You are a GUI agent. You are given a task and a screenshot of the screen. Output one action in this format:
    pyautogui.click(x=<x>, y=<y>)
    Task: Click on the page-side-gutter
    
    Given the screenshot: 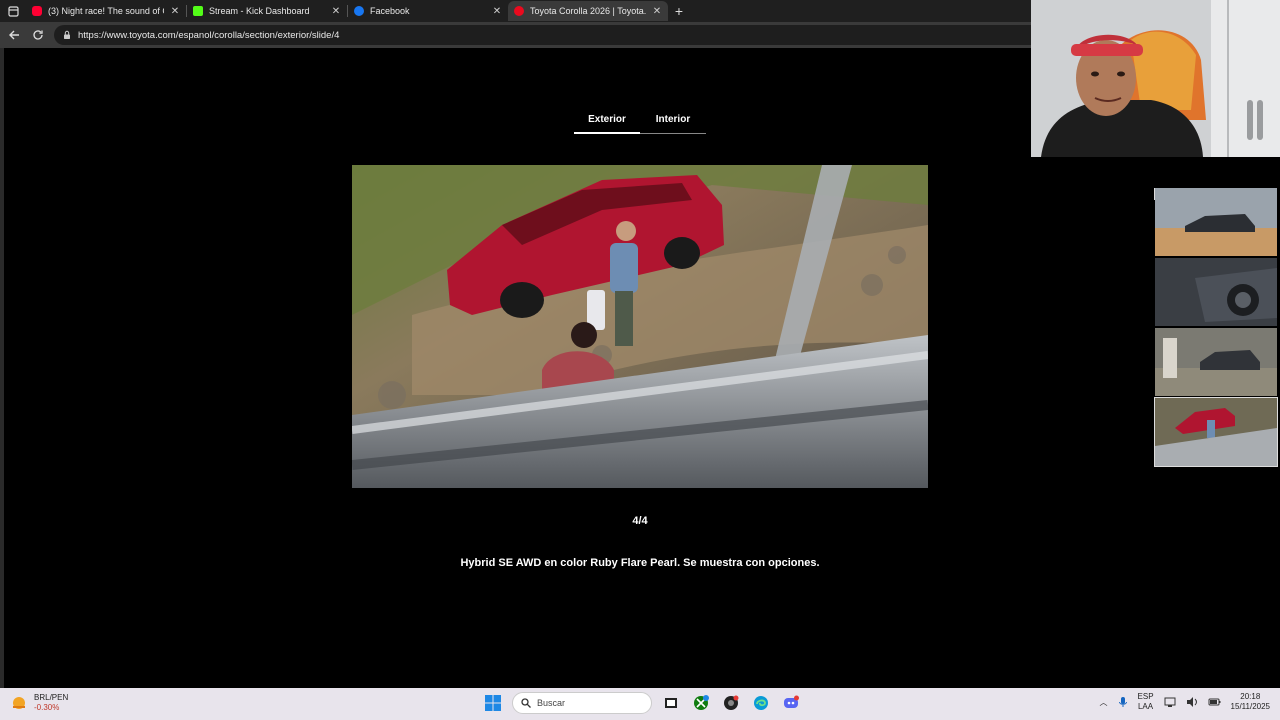 What is the action you would take?
    pyautogui.click(x=2, y=368)
    